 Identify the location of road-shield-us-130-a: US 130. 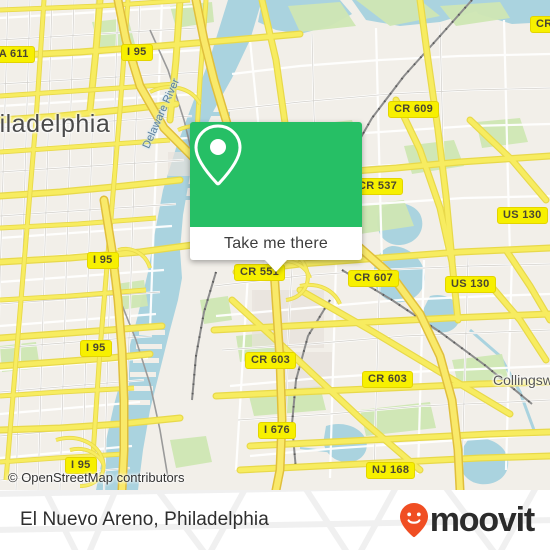
(522, 215).